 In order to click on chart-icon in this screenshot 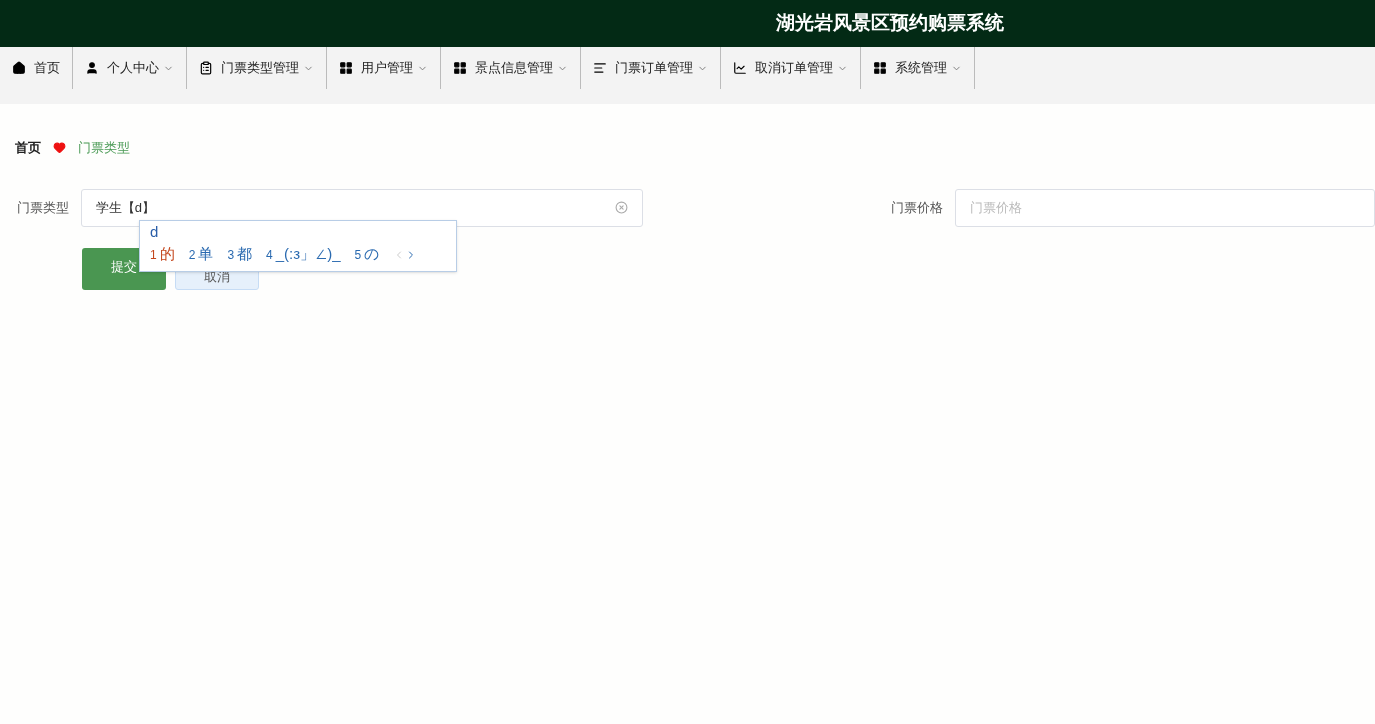, I will do `click(740, 68)`.